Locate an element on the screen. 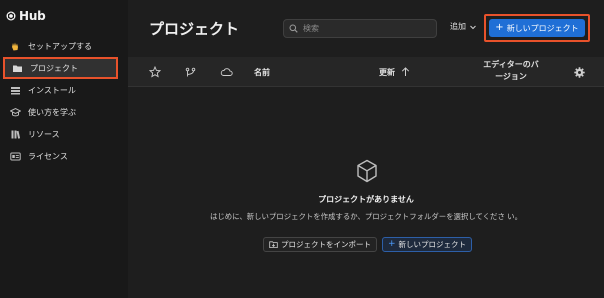 This screenshot has height=298, width=604. page-title: プロジェクト is located at coordinates (194, 29).